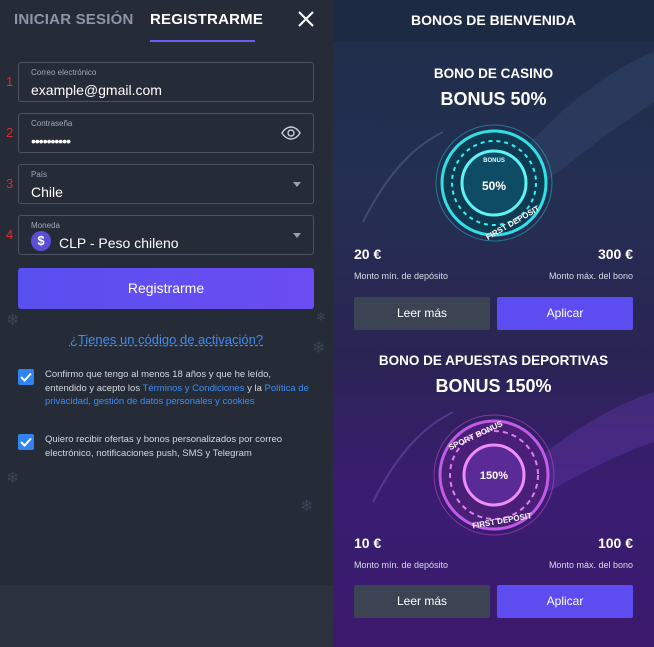 This screenshot has height=647, width=654. Describe the element at coordinates (401, 276) in the screenshot. I see `casino-min-label: Monto mín. de depósito` at that location.